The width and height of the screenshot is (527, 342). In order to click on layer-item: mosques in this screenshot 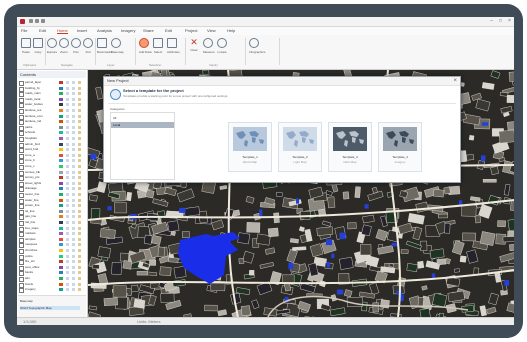, I will do `click(52, 245)`.